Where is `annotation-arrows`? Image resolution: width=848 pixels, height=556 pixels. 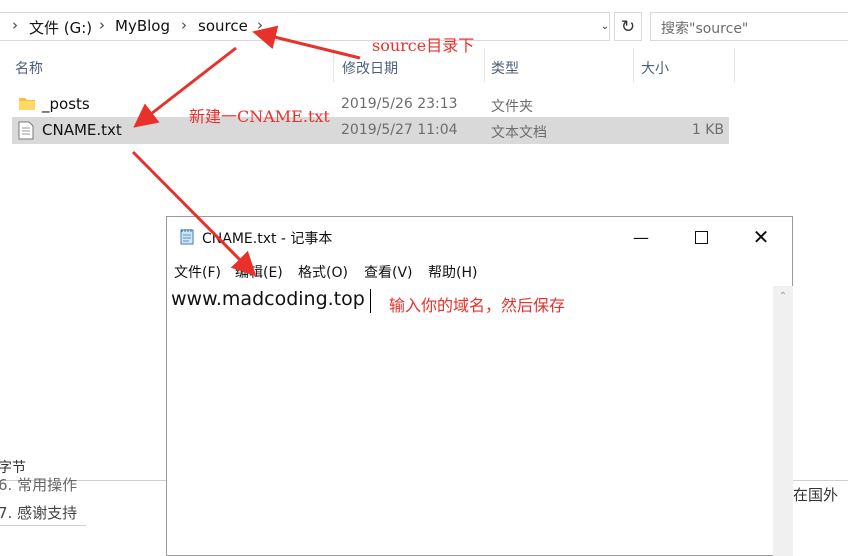 annotation-arrows is located at coordinates (246, 151).